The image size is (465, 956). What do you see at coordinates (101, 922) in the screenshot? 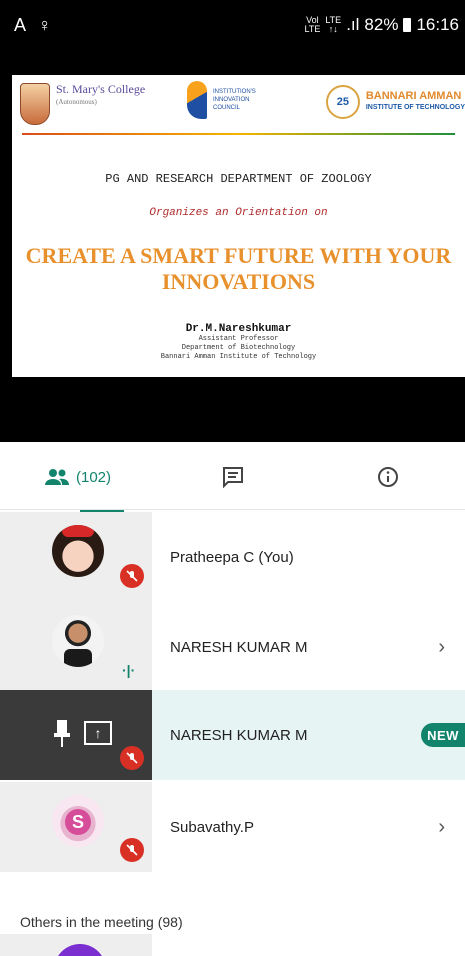
I see `others-heading: Others in the meeting (98)` at bounding box center [101, 922].